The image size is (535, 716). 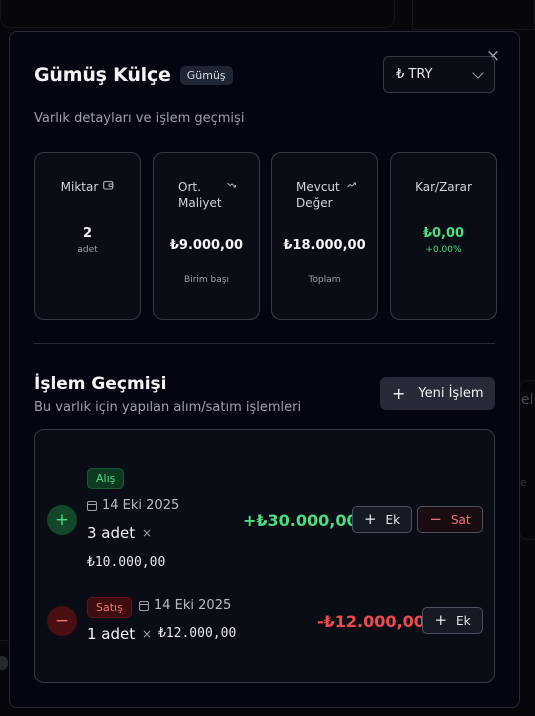 What do you see at coordinates (102, 75) in the screenshot?
I see `dialog-title: Gümüş Külçe` at bounding box center [102, 75].